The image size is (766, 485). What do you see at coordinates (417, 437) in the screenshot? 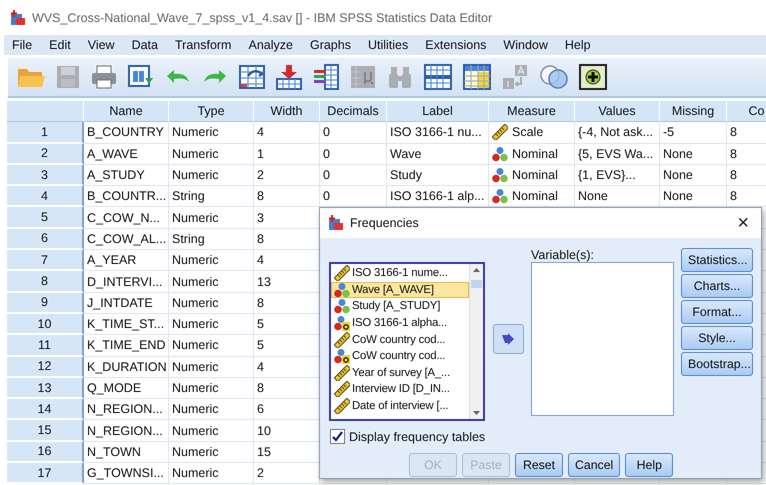
I see `checkbox-label: Display frequency tables` at bounding box center [417, 437].